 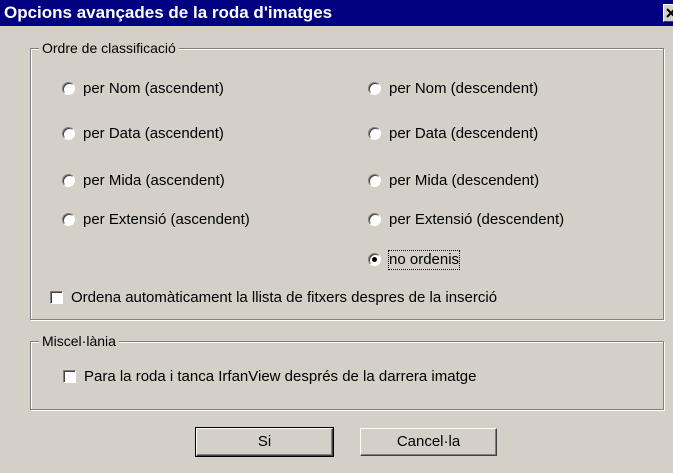 What do you see at coordinates (464, 180) in the screenshot?
I see `radio-label: per Mida (descendent)` at bounding box center [464, 180].